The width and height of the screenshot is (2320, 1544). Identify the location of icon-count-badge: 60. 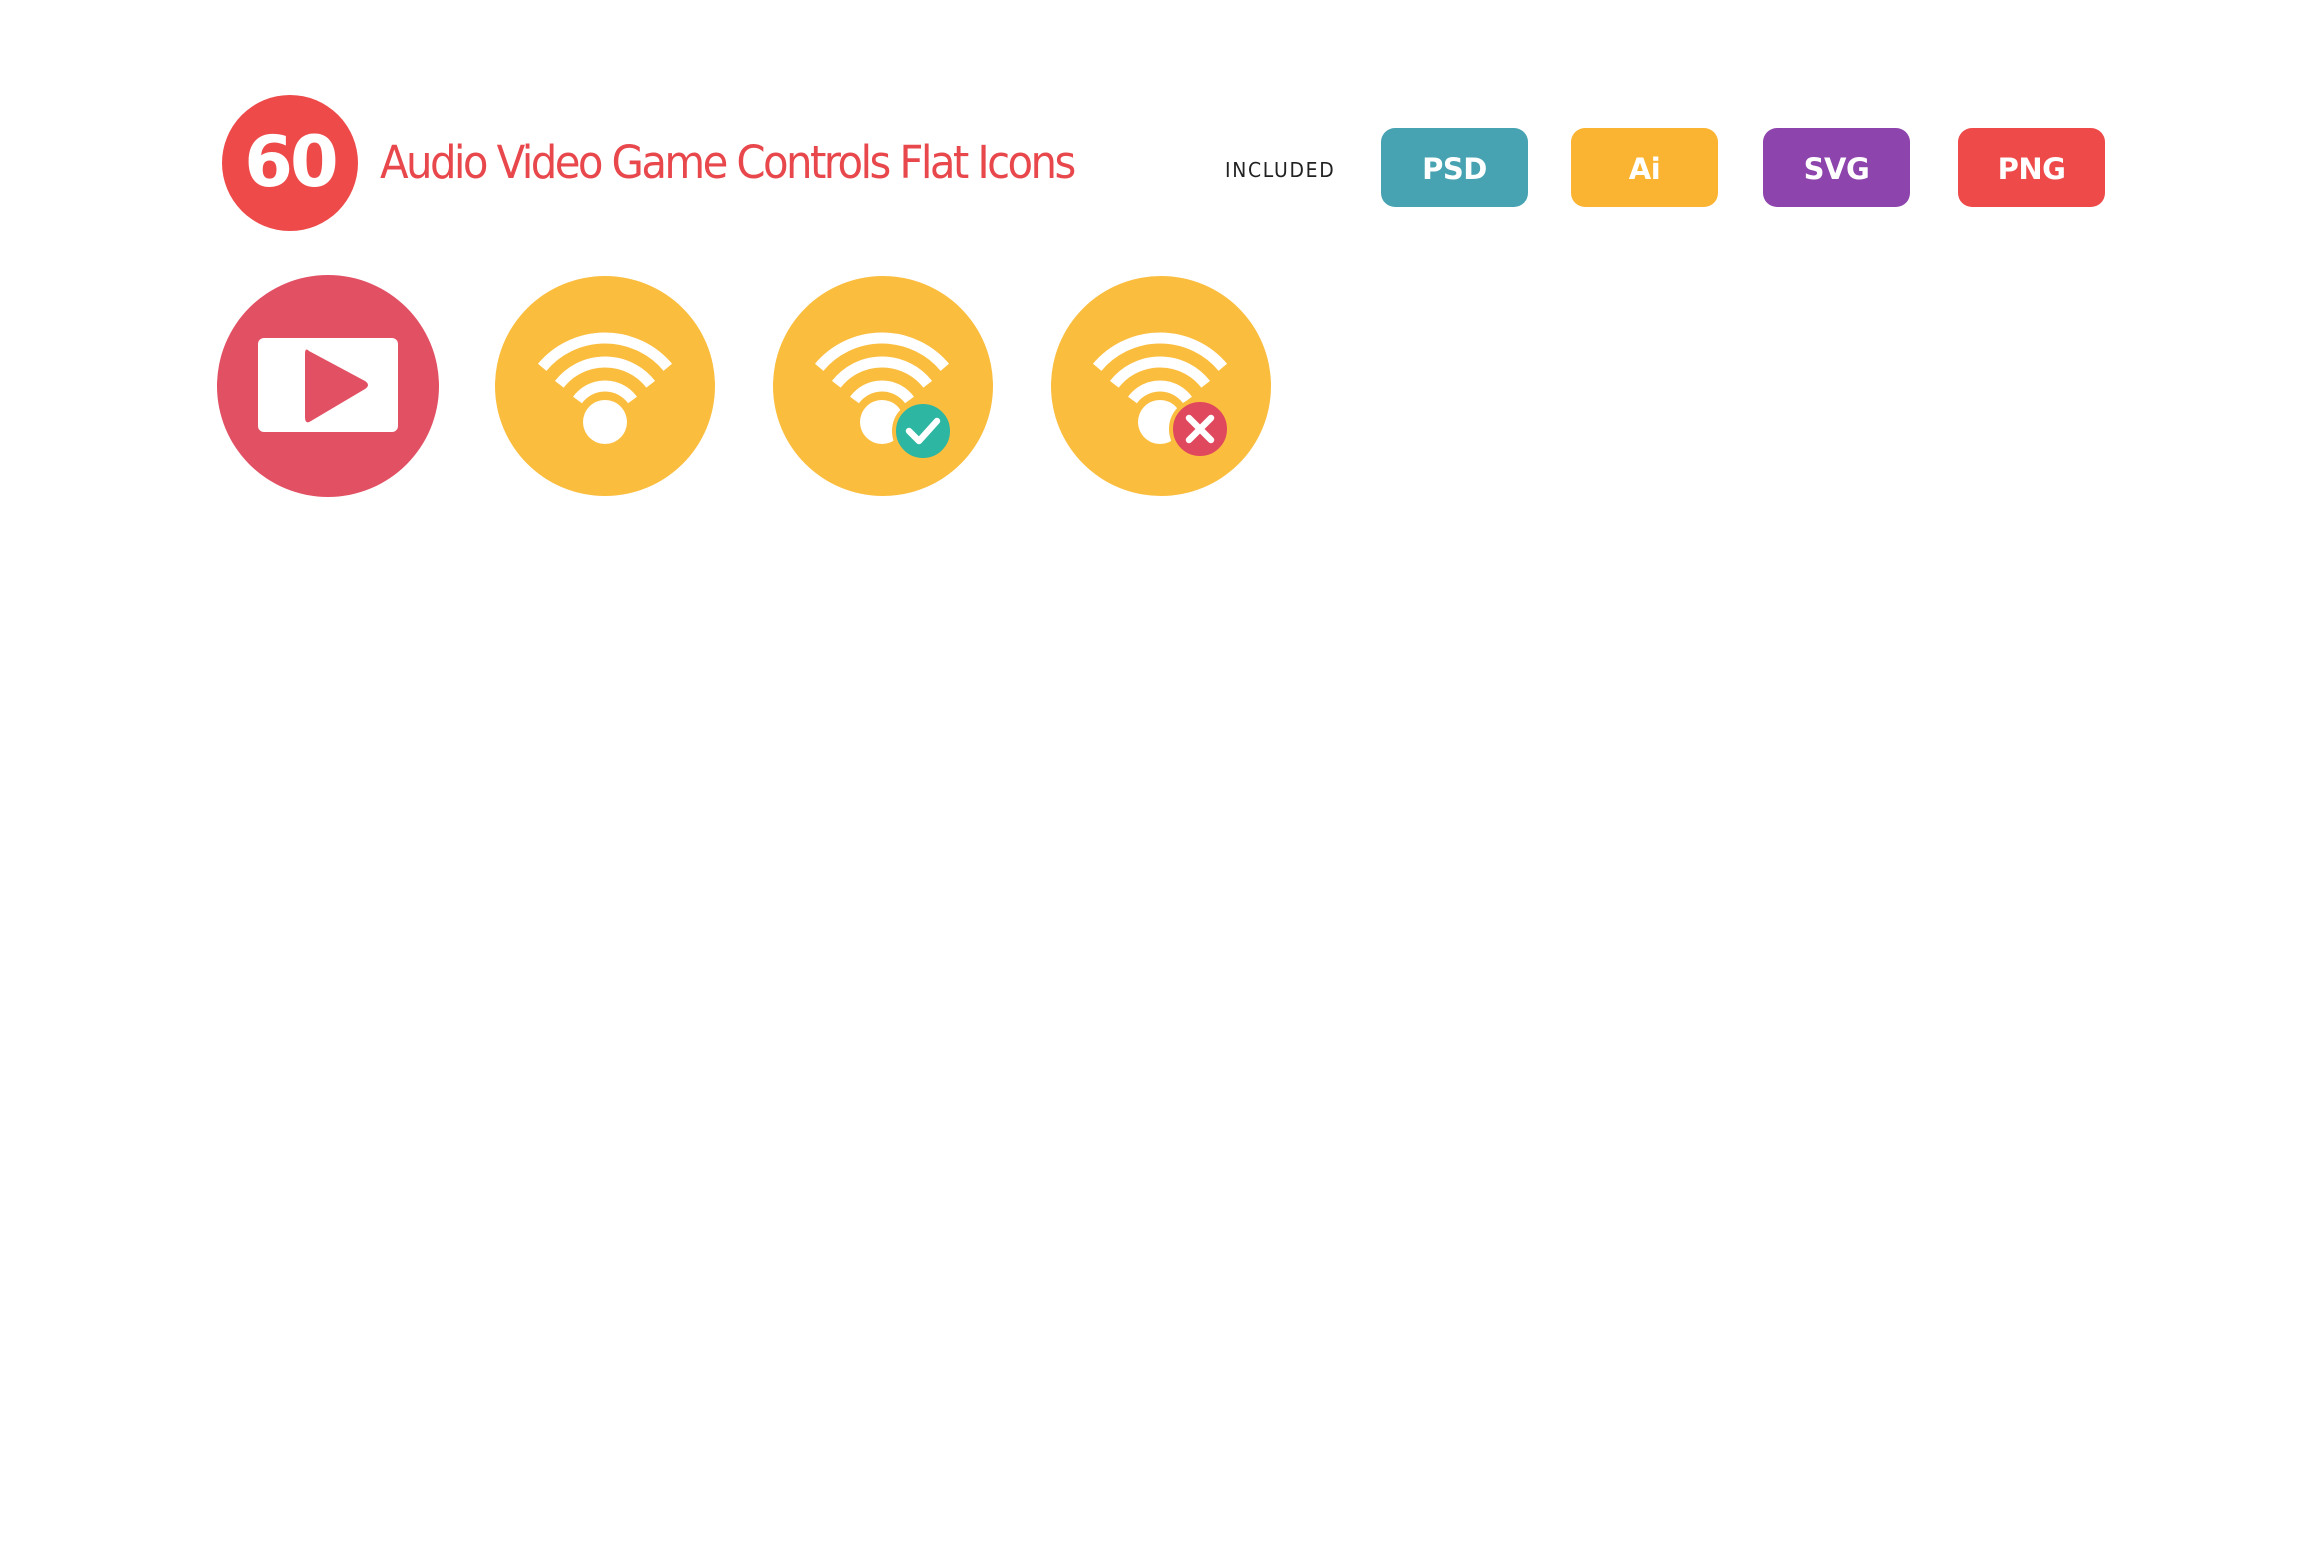
(290, 163).